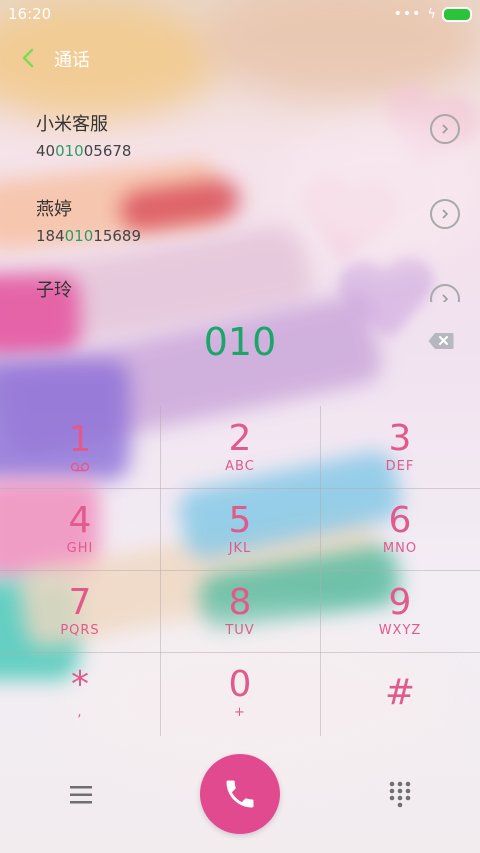  Describe the element at coordinates (240, 548) in the screenshot. I see `key-letters: JKL` at that location.